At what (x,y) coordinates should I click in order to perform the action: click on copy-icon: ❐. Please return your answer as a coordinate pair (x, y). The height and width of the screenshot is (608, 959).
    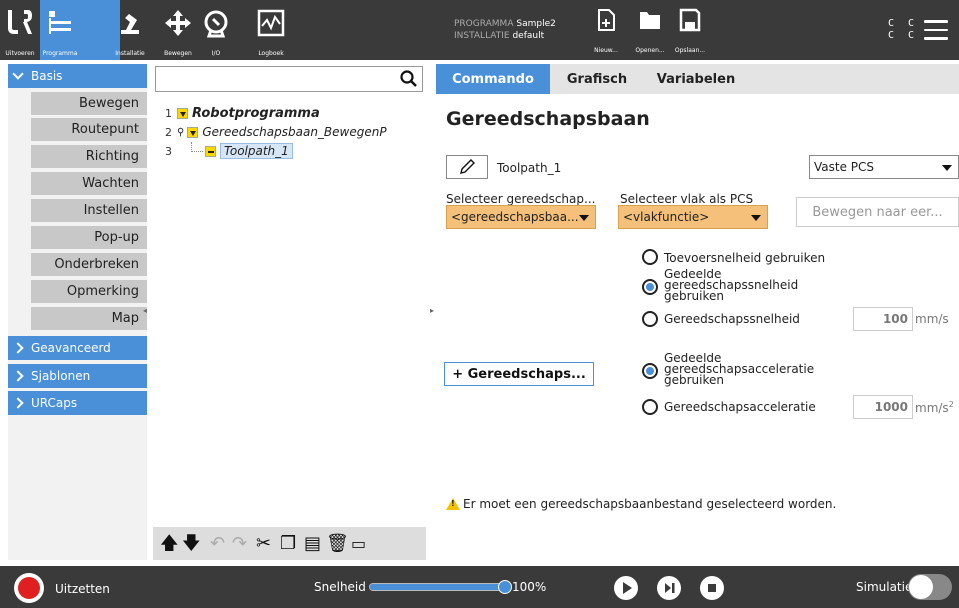
    Looking at the image, I should click on (288, 544).